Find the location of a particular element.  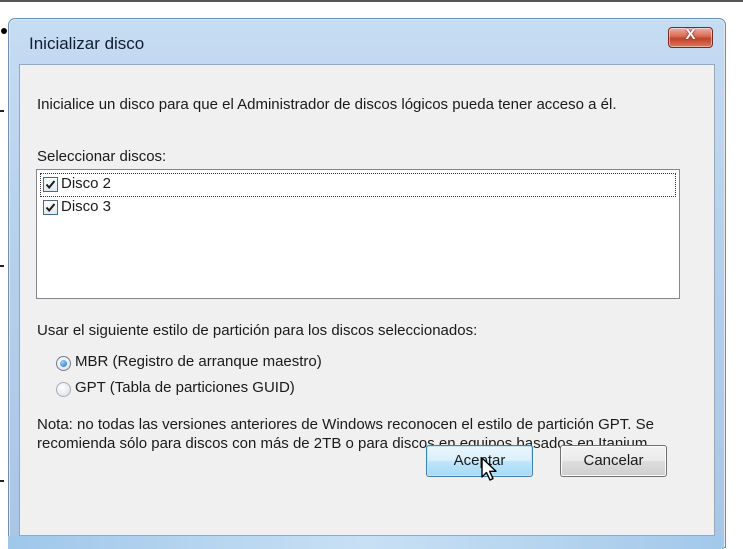

list-item-label: Disco 3 is located at coordinates (86, 206).